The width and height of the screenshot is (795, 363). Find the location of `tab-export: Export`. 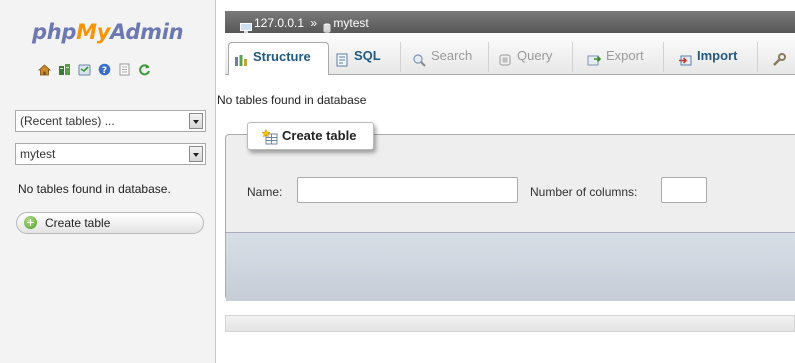

tab-export: Export is located at coordinates (623, 57).